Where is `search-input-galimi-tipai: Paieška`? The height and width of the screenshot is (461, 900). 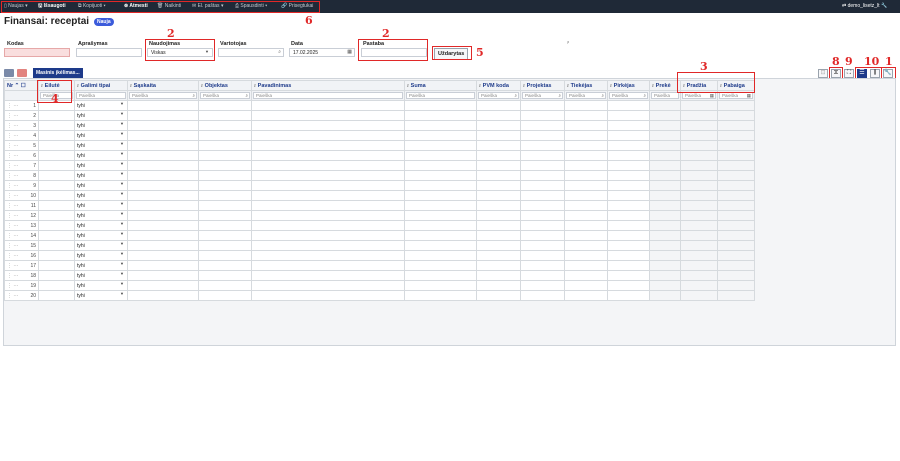
search-input-galimi-tipai: Paieška is located at coordinates (101, 95).